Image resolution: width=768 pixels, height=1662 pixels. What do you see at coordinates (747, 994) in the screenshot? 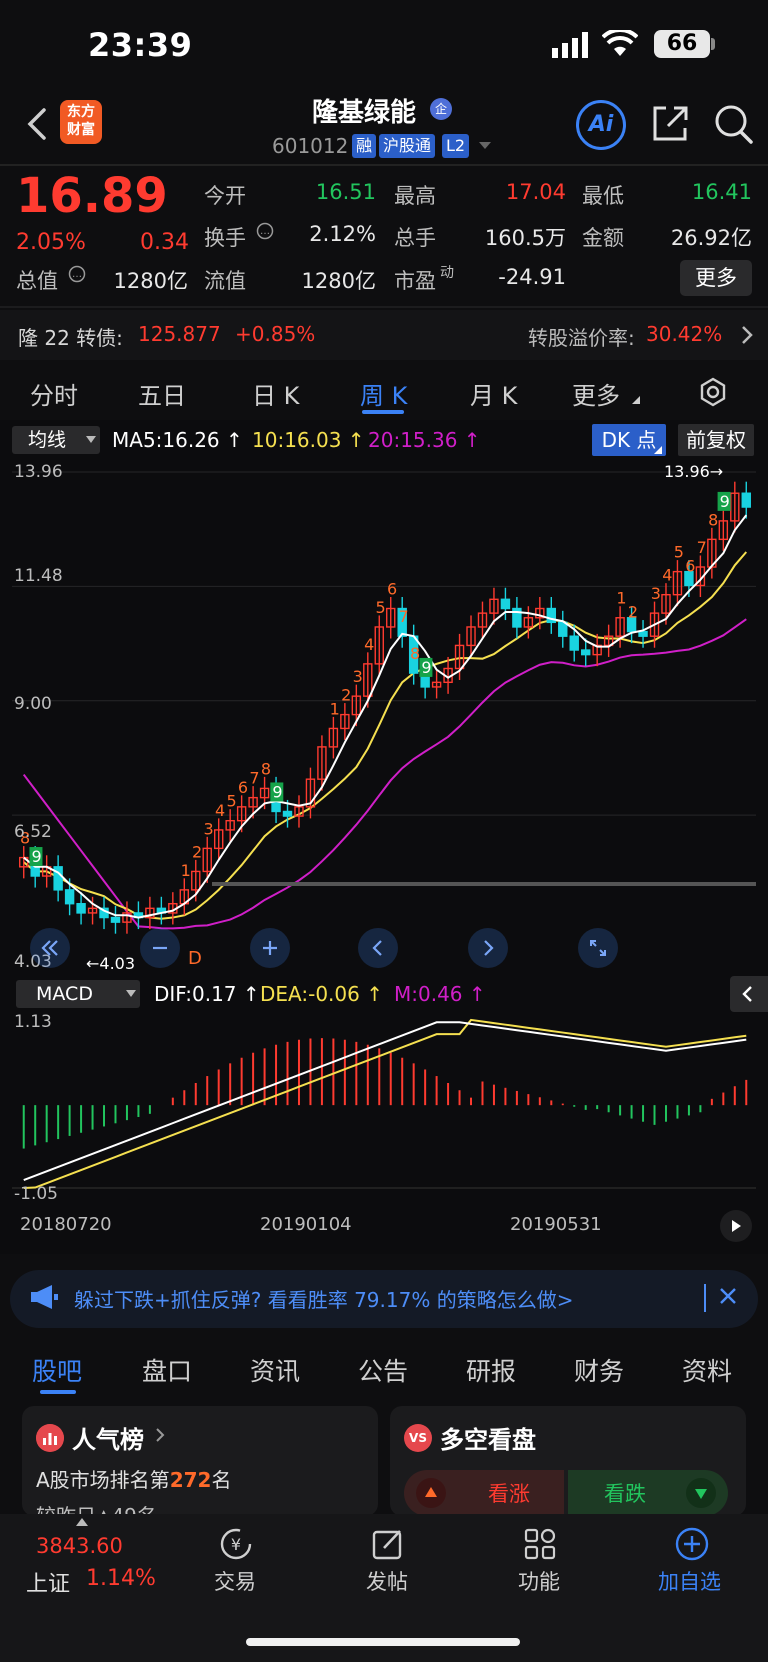
I see `chevron-left-icon` at bounding box center [747, 994].